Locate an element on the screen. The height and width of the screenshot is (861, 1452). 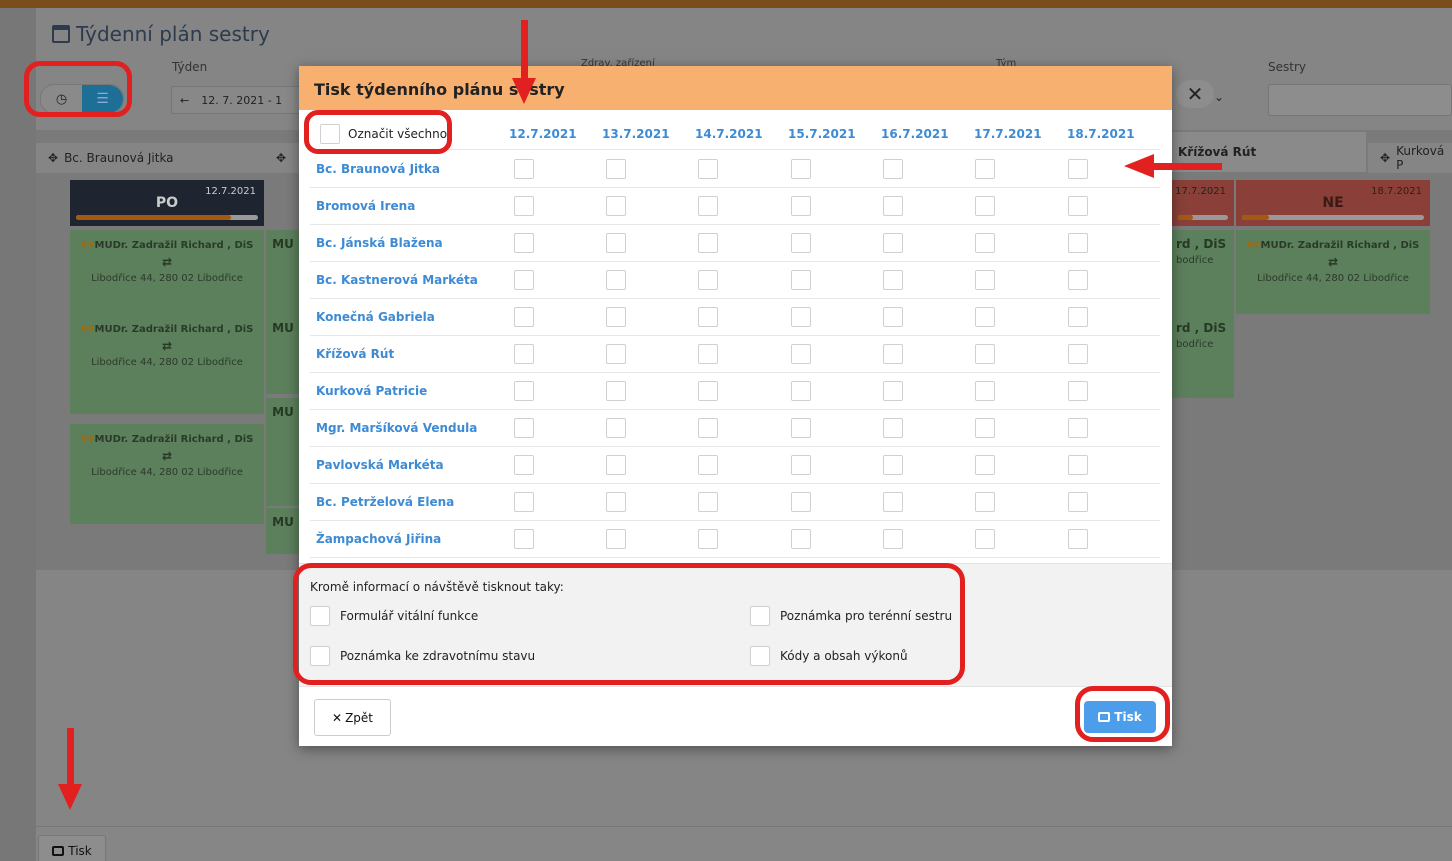
column-tab-braunova: ✥ Bc. Braunová Jitka is located at coordinates (150, 158).